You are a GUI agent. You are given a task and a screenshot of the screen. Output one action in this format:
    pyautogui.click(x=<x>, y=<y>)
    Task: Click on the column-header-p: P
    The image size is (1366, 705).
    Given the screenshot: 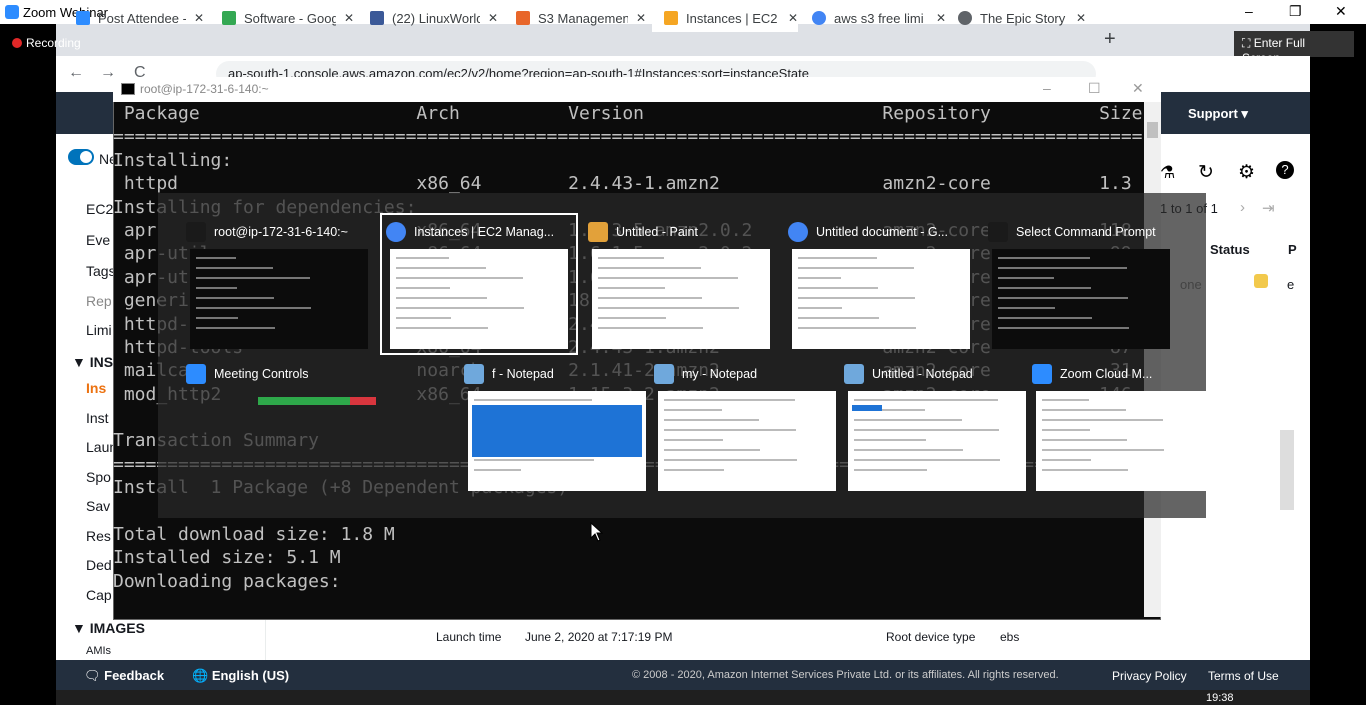 What is the action you would take?
    pyautogui.click(x=1292, y=249)
    